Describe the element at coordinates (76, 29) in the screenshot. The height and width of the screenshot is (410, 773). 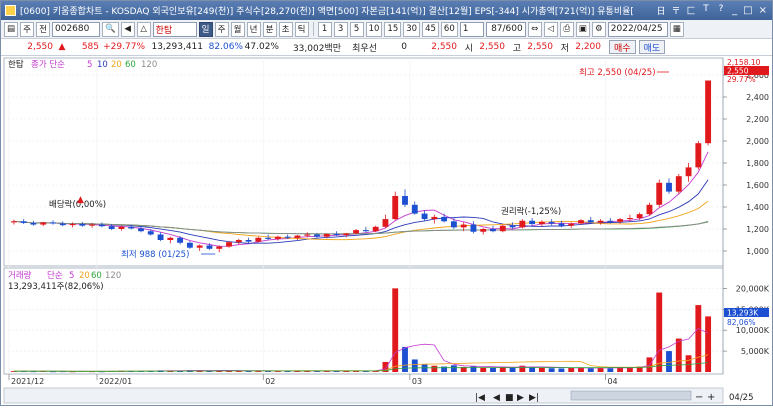
I see `code-input: 002680` at that location.